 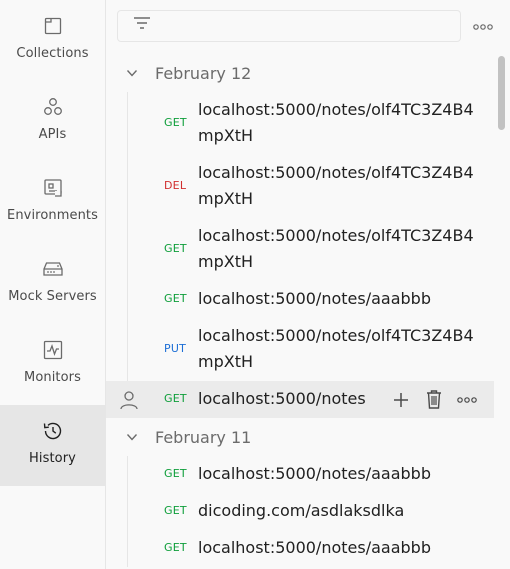 I want to click on sidebar-item-label: Mock Servers, so click(x=52, y=296).